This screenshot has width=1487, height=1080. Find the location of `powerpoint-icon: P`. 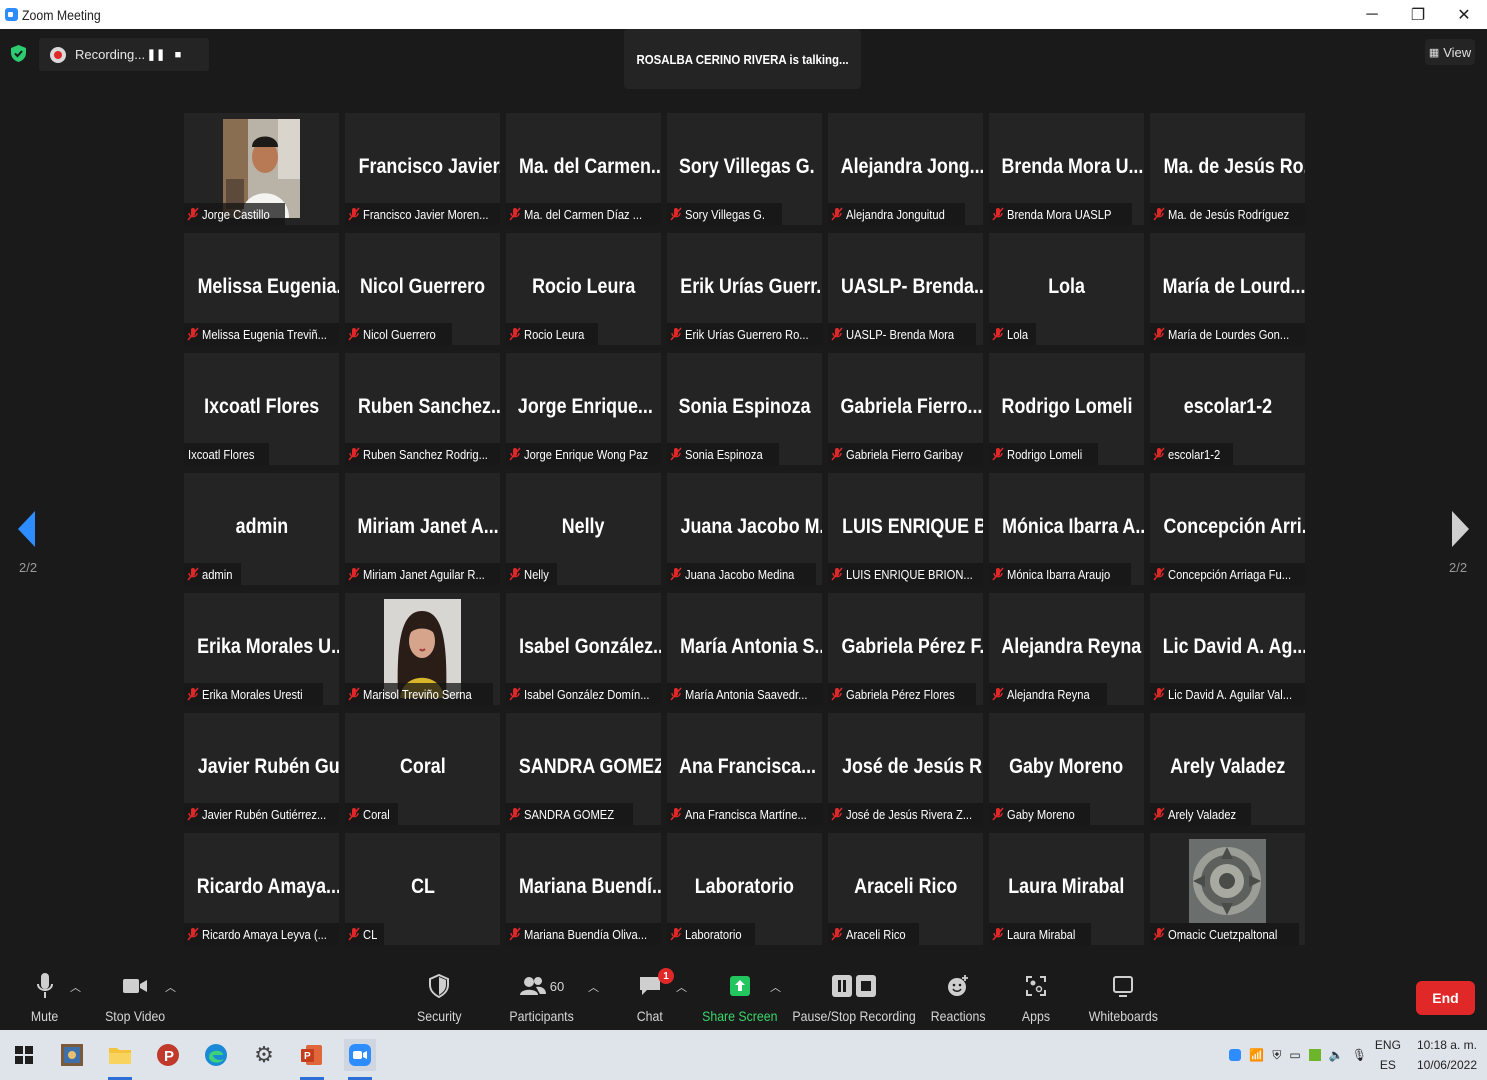

powerpoint-icon: P is located at coordinates (312, 1059).